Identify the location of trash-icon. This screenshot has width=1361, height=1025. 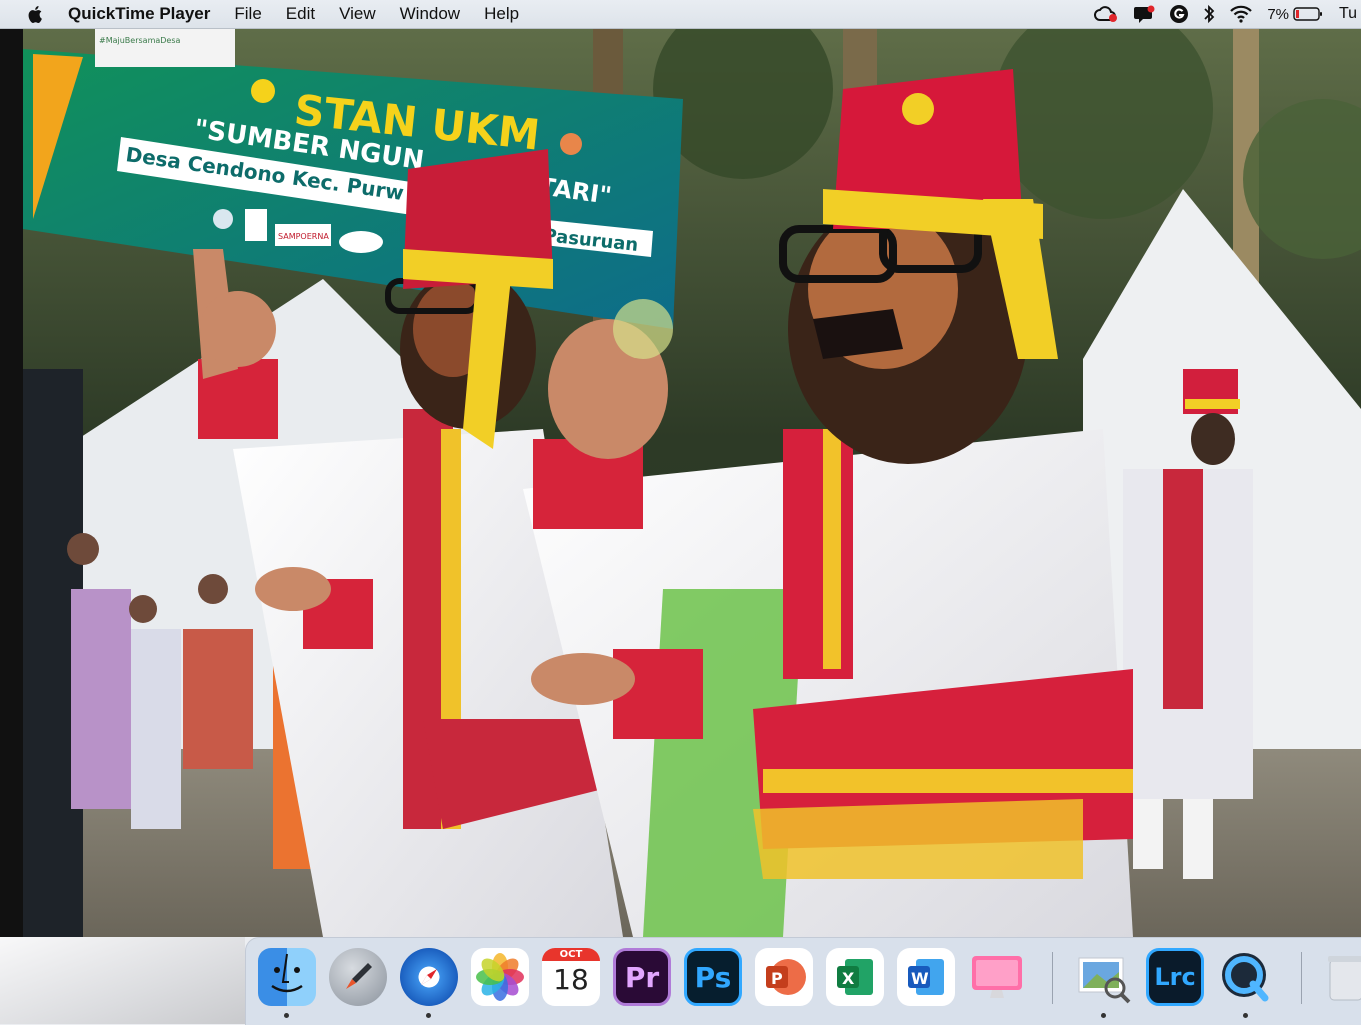
(1342, 977).